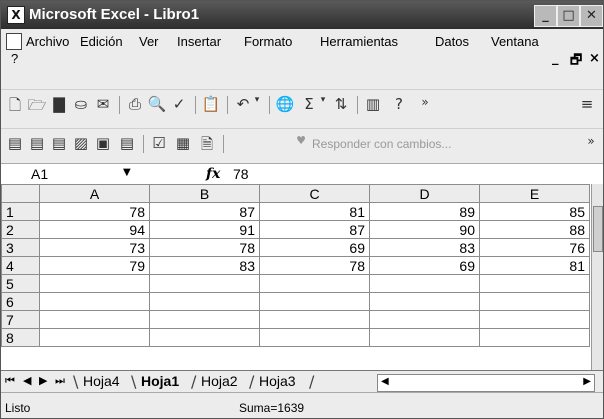 The image size is (604, 419). I want to click on paste-icon: 📋, so click(211, 105).